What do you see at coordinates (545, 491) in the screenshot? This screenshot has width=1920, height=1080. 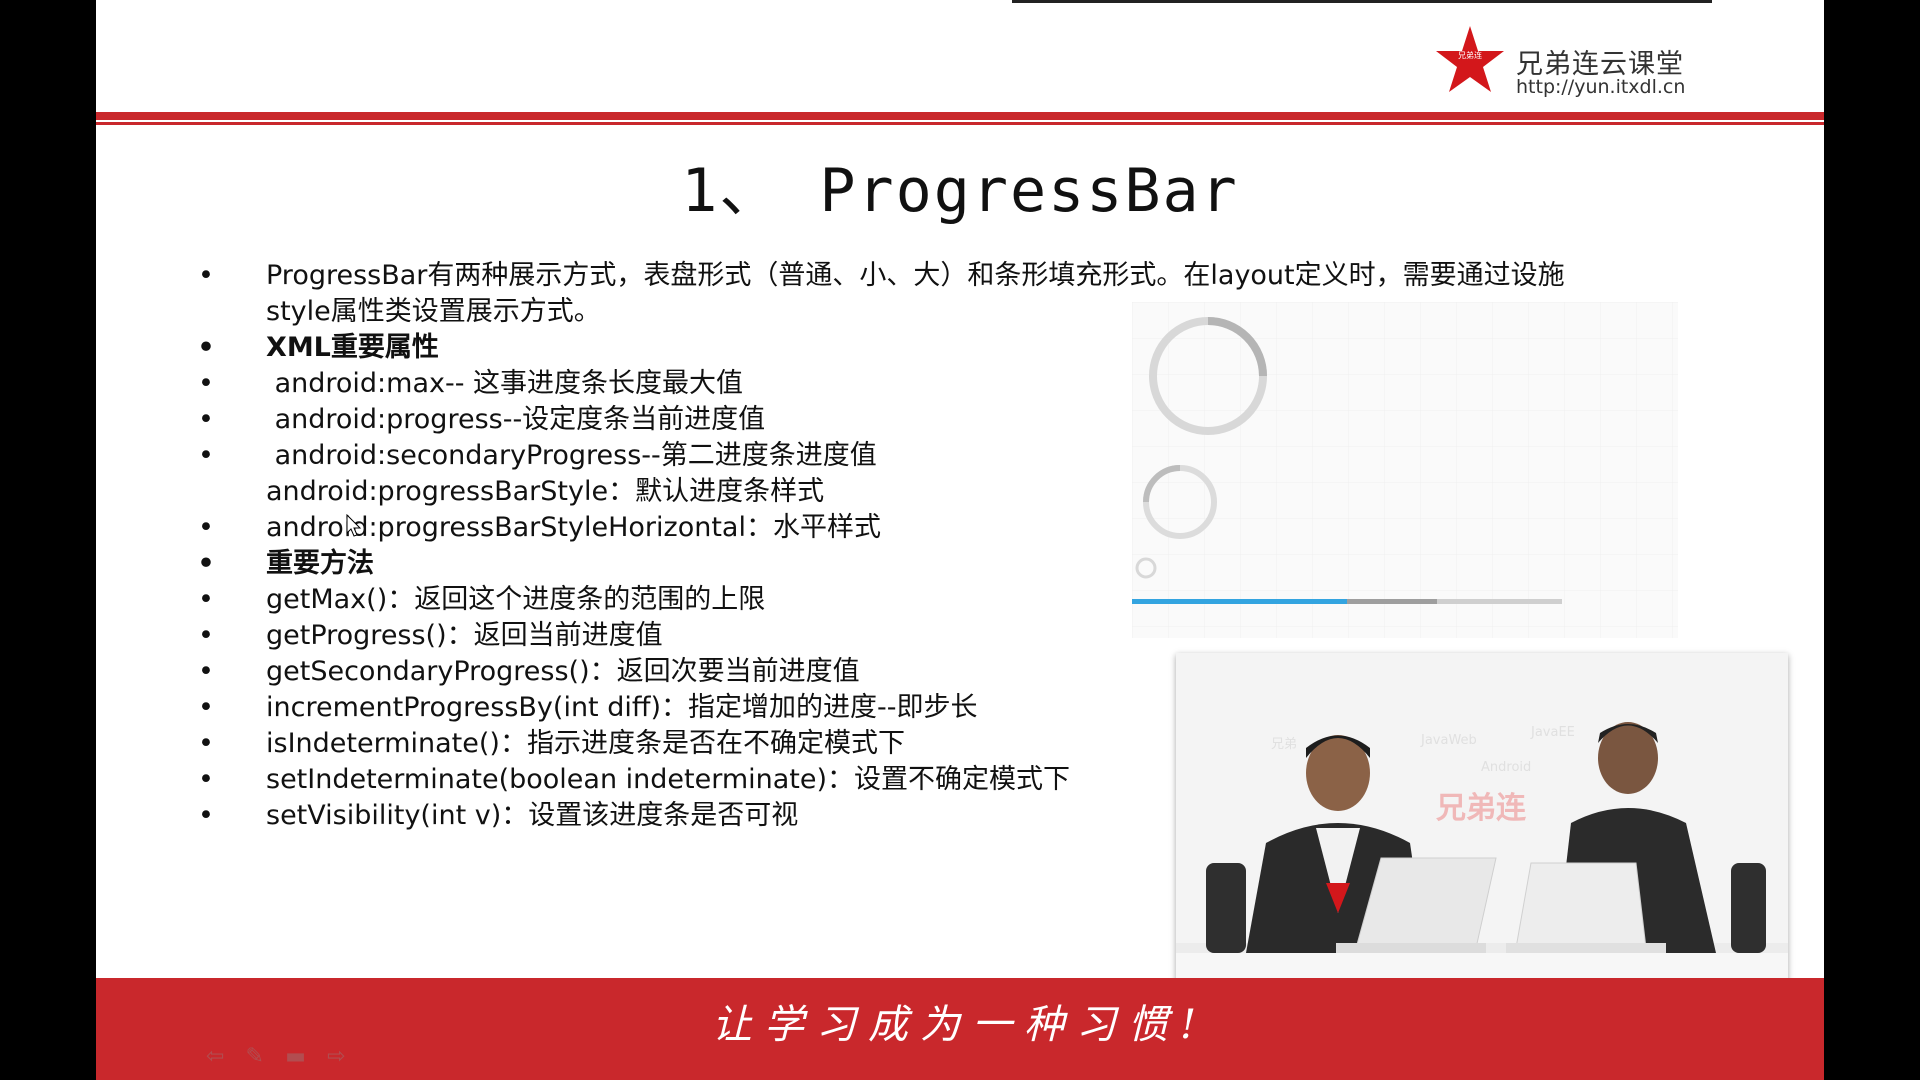 I see `bullet-text: android:progressBarStyle：默认进度条样式` at bounding box center [545, 491].